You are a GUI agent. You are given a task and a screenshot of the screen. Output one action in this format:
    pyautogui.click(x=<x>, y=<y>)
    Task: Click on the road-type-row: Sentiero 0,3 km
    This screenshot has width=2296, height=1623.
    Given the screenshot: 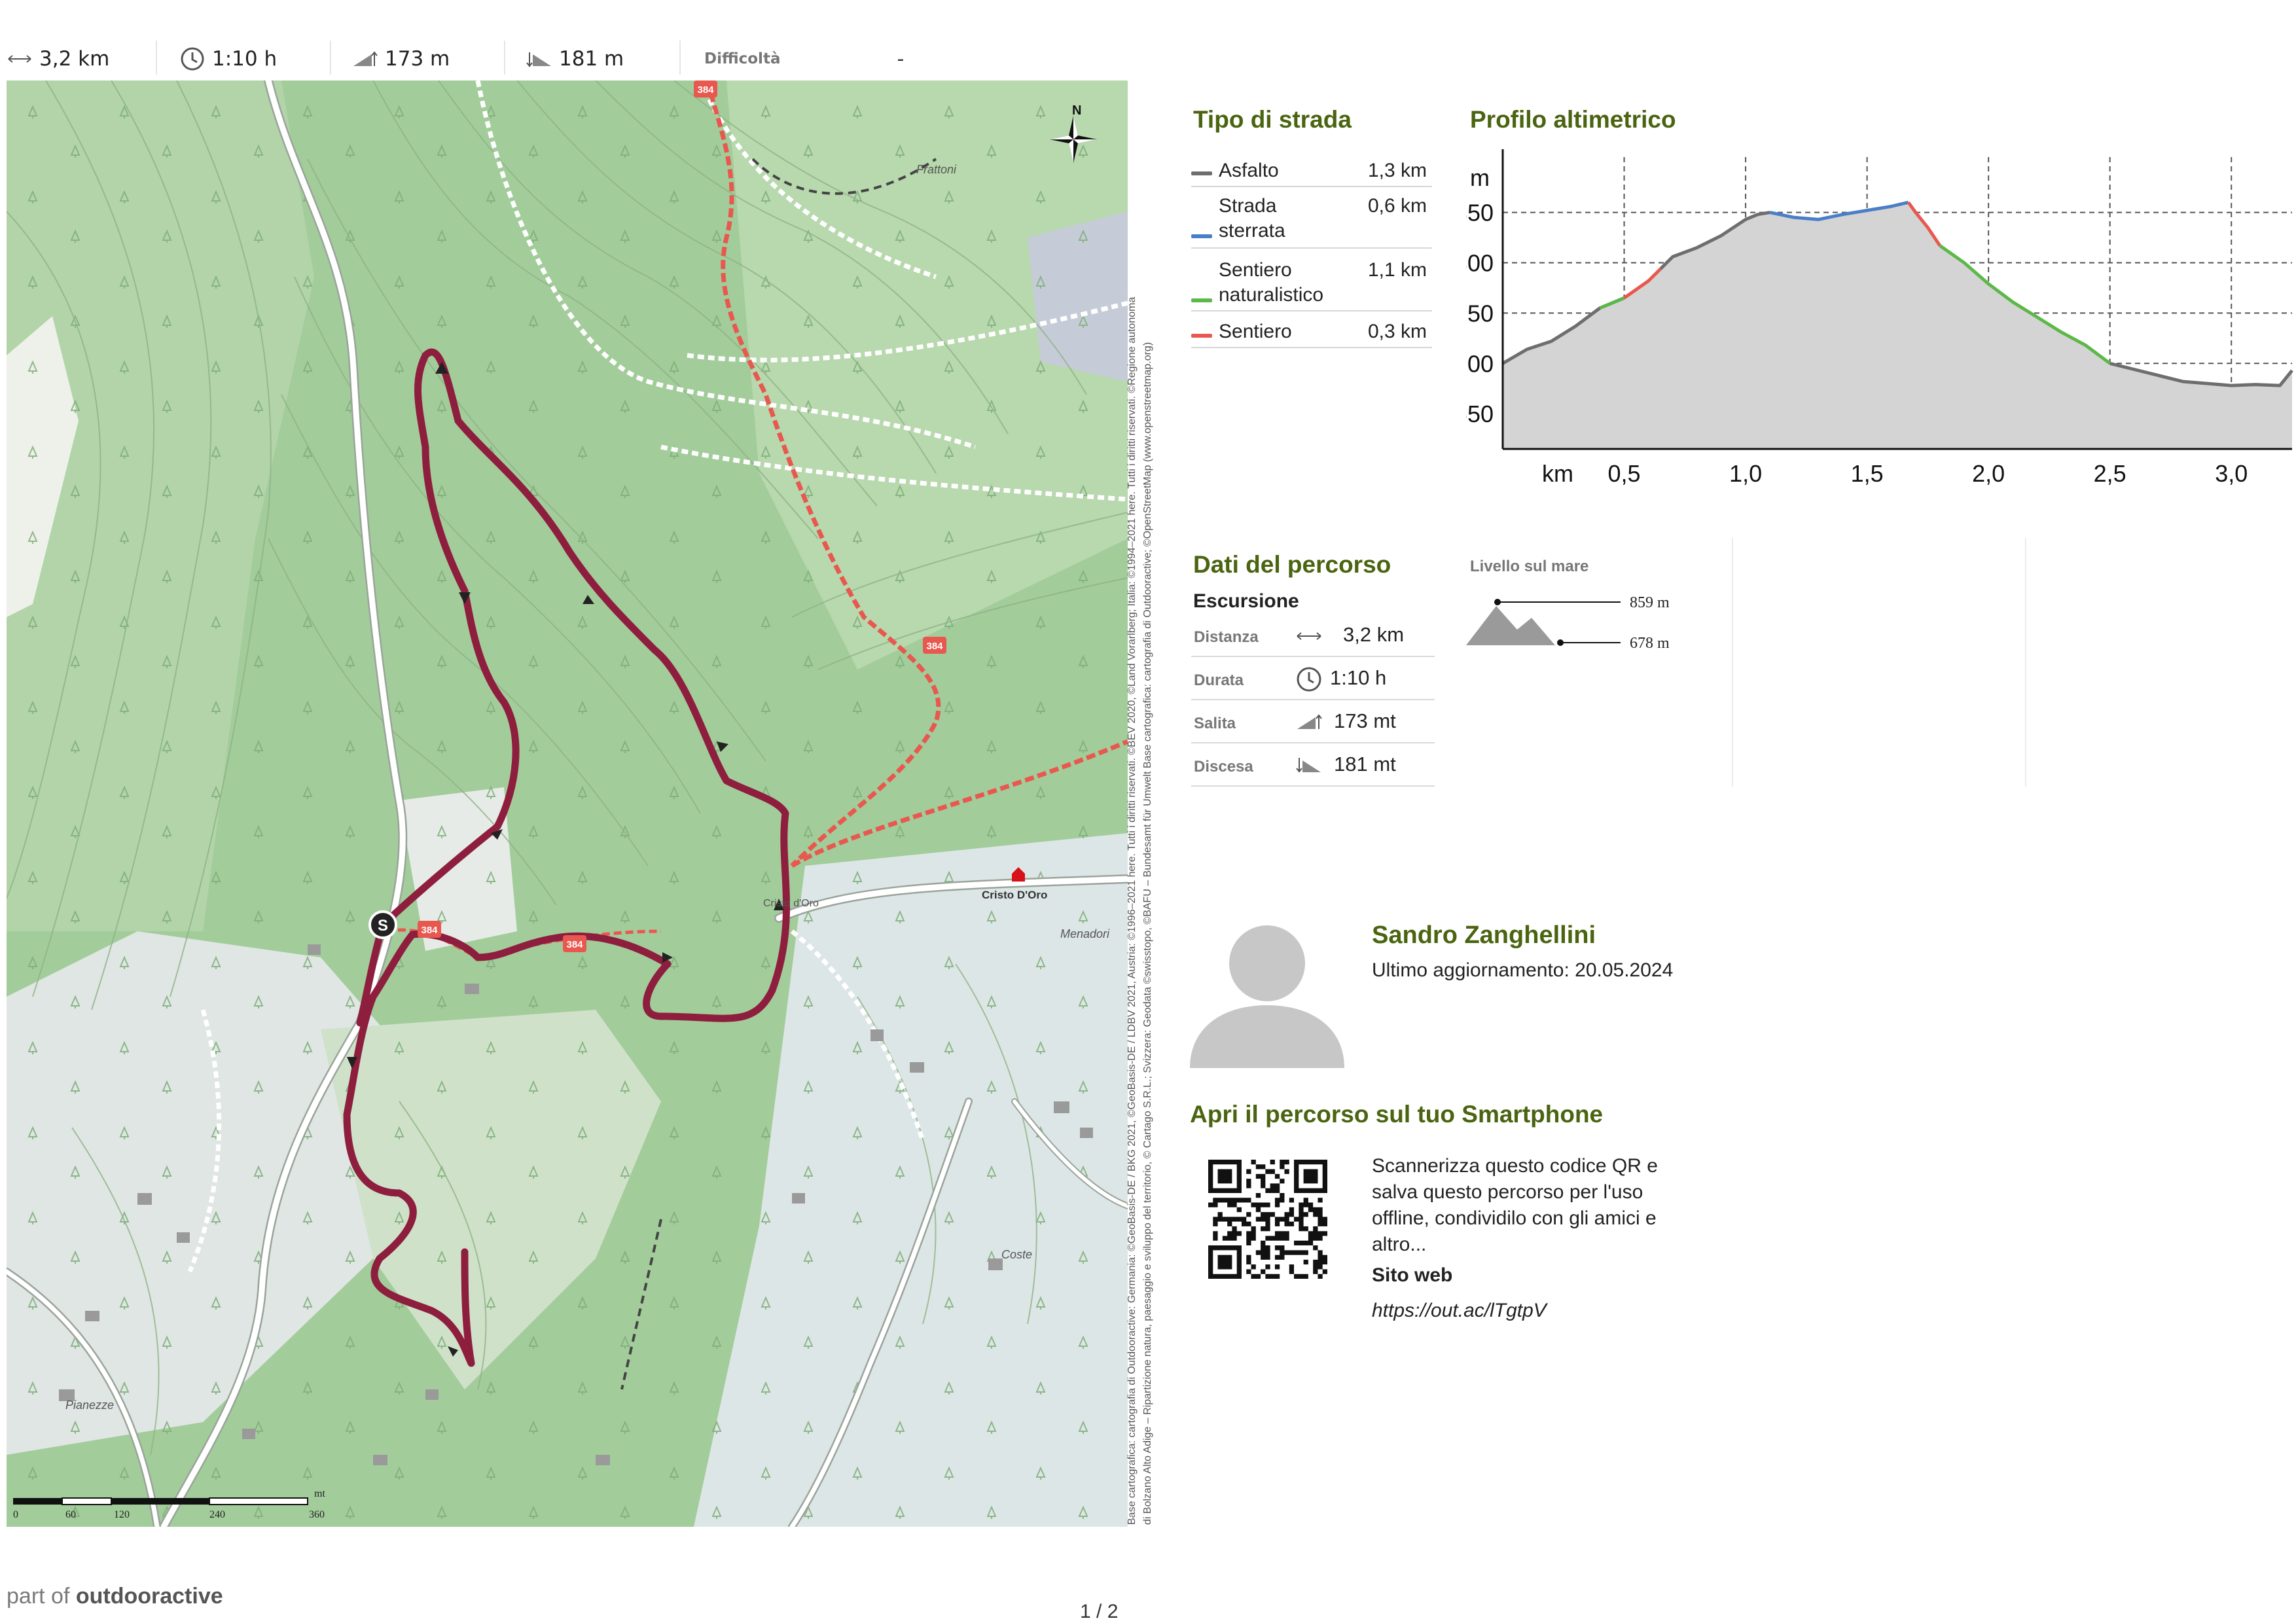 What is the action you would take?
    pyautogui.click(x=1311, y=330)
    